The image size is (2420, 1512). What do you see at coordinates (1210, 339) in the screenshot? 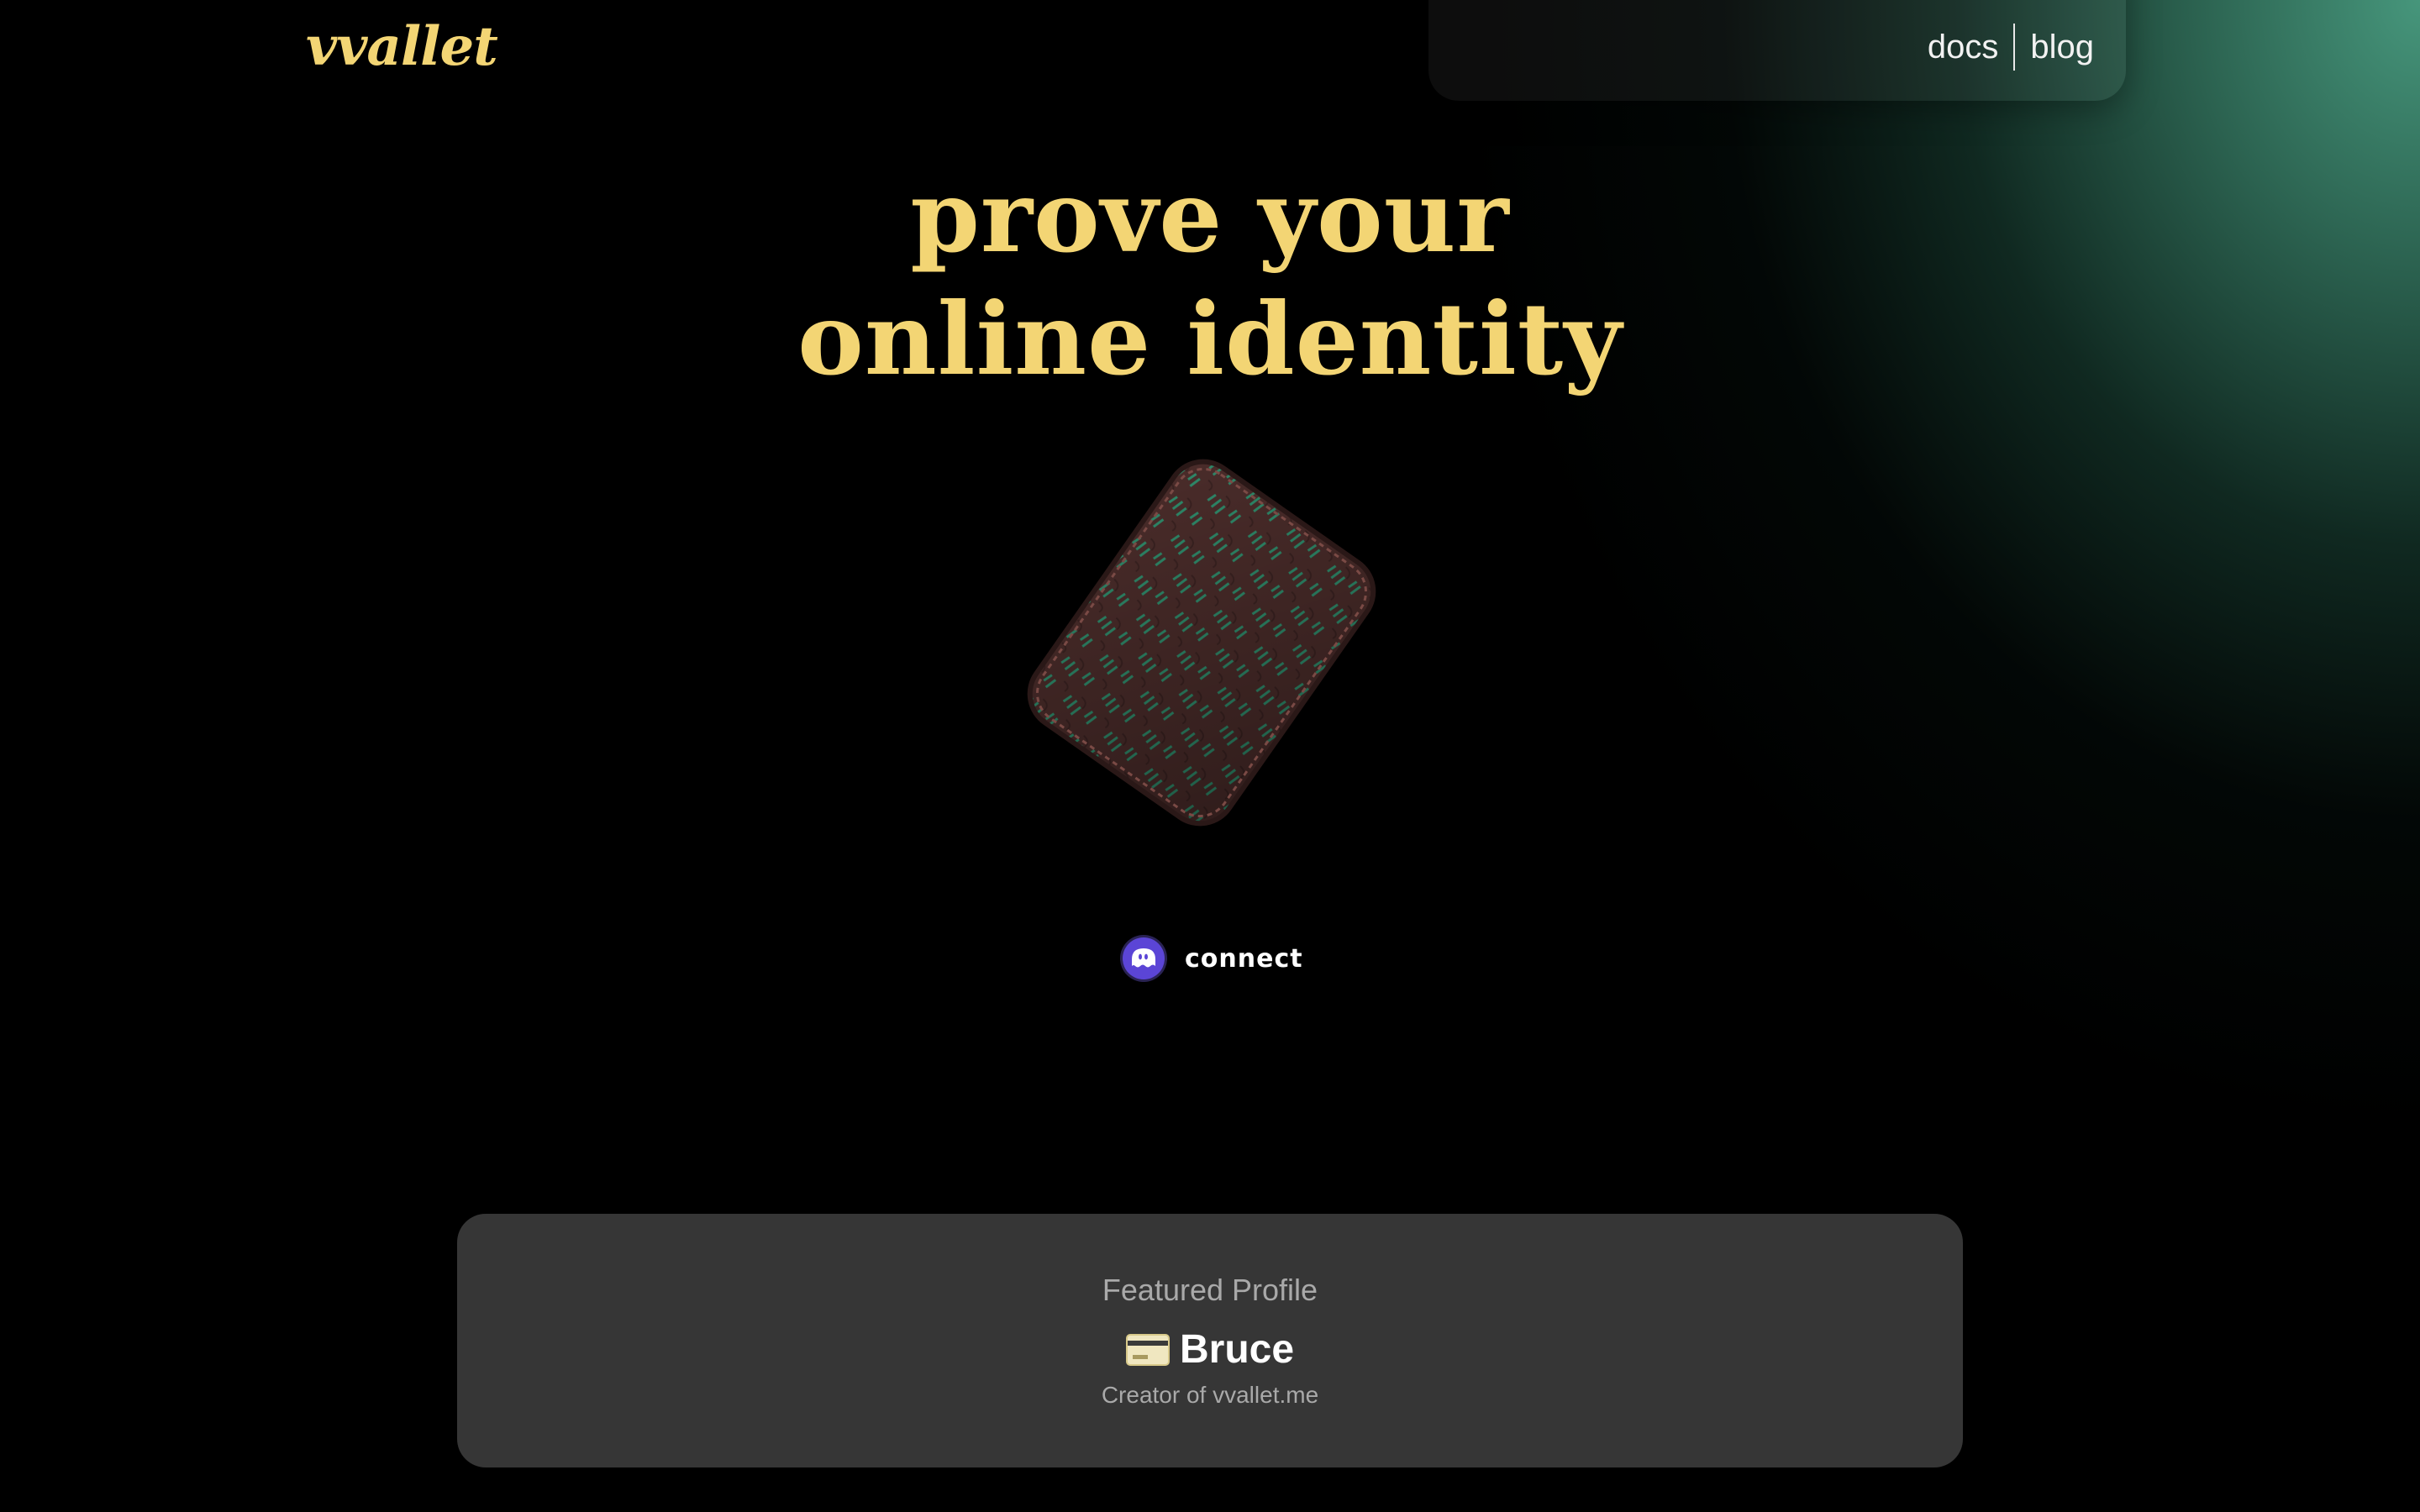
I see `headline-line-2: online identity` at bounding box center [1210, 339].